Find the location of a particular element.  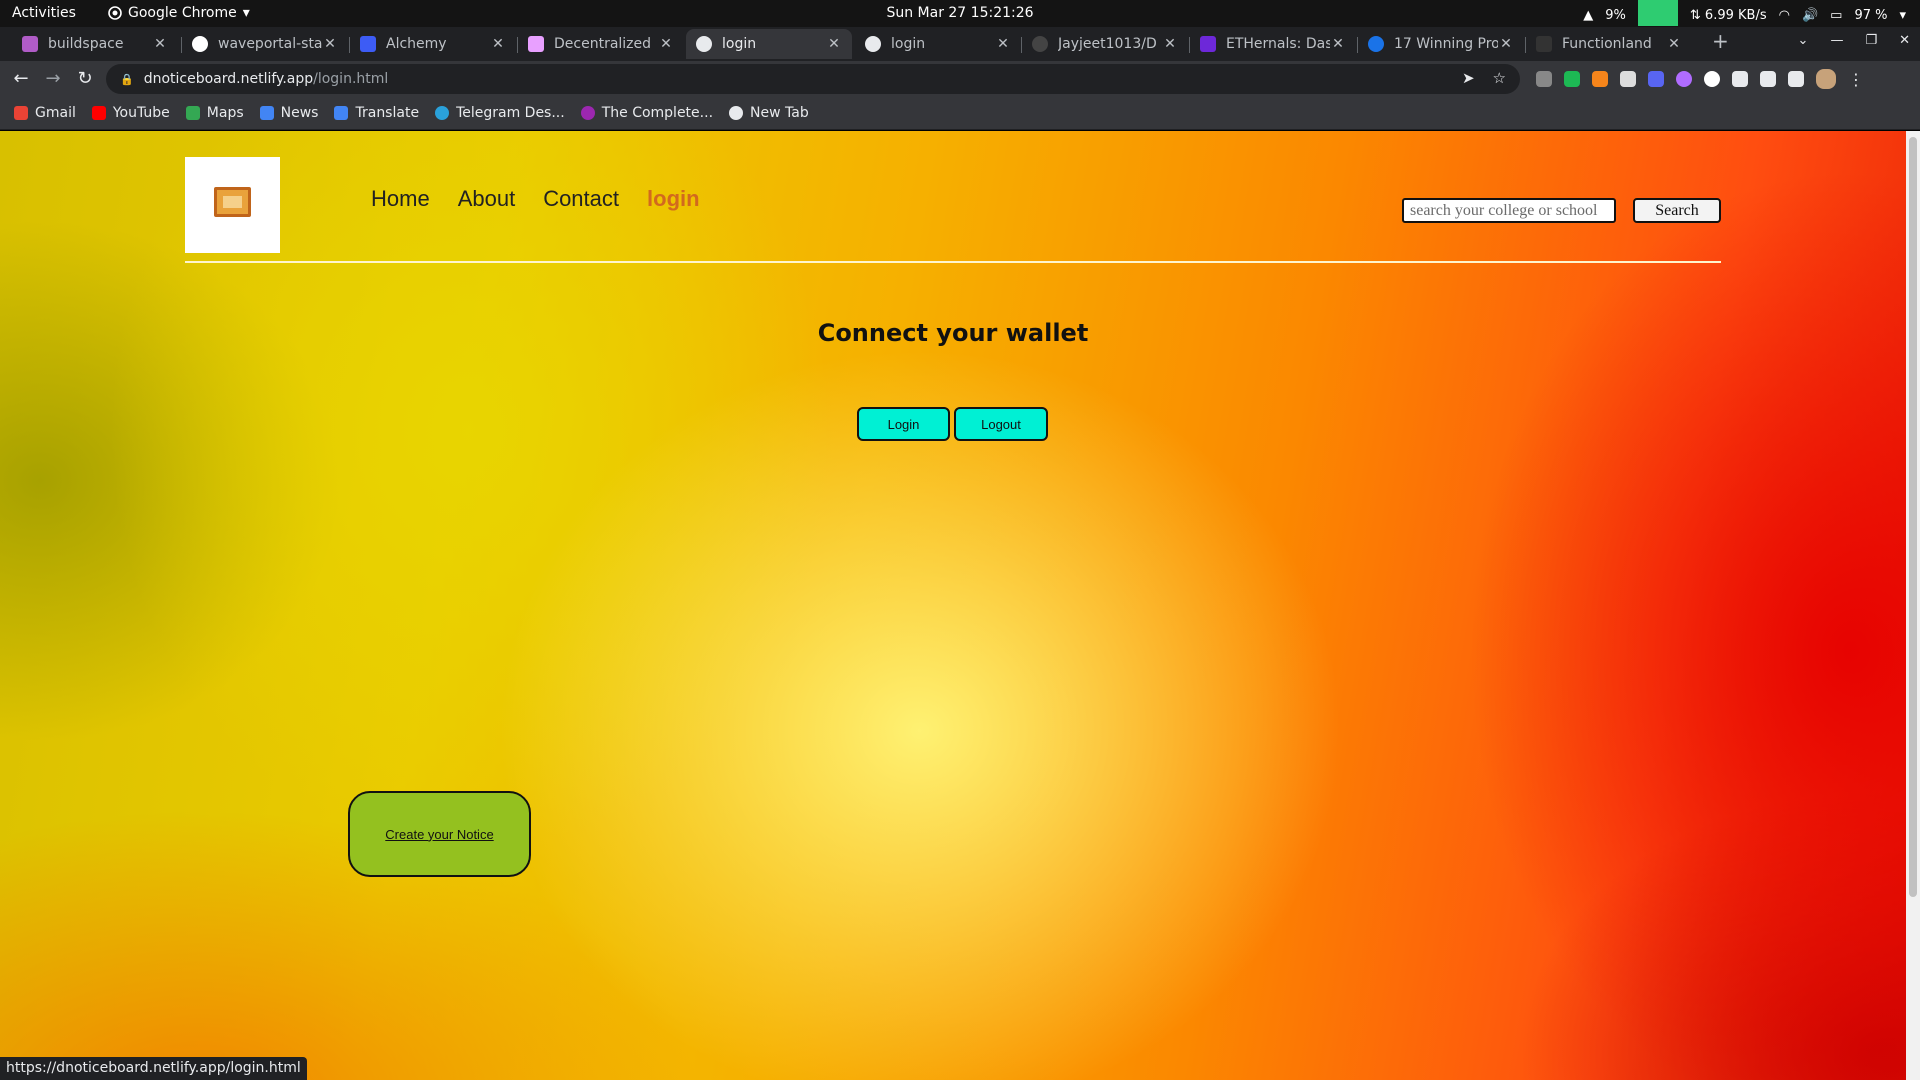

search-input is located at coordinates (1509, 210).